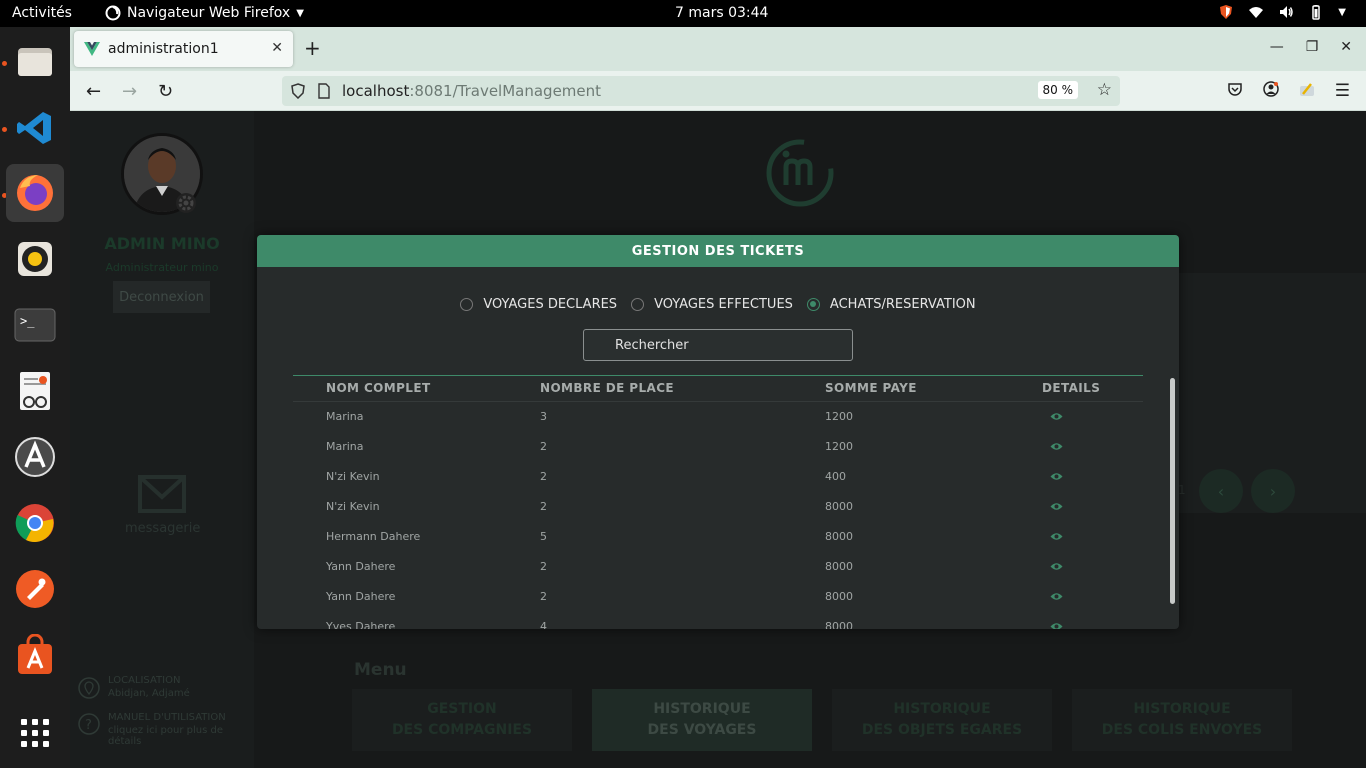 This screenshot has height=768, width=1366. I want to click on envelope-icon, so click(162, 494).